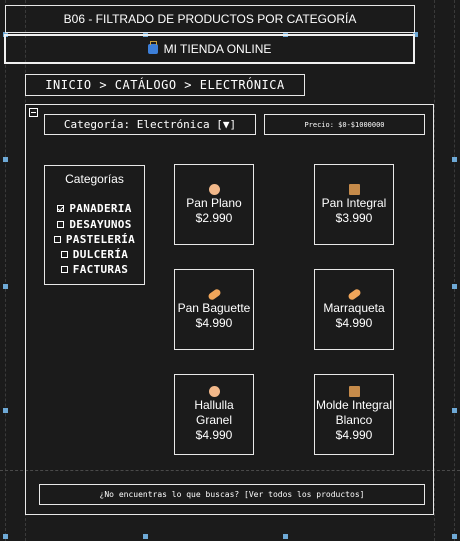 The height and width of the screenshot is (541, 460). I want to click on product-card: Pan Plano $2.990, so click(214, 204).